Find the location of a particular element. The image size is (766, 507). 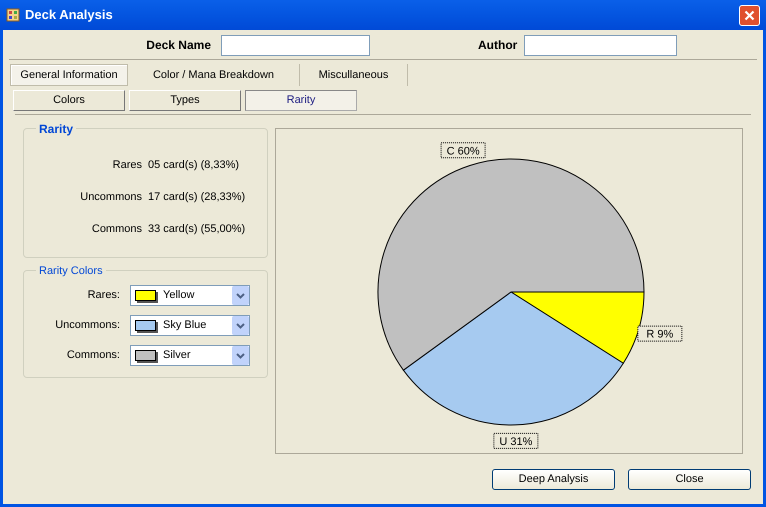

group-title: Rarity Colors is located at coordinates (71, 271).